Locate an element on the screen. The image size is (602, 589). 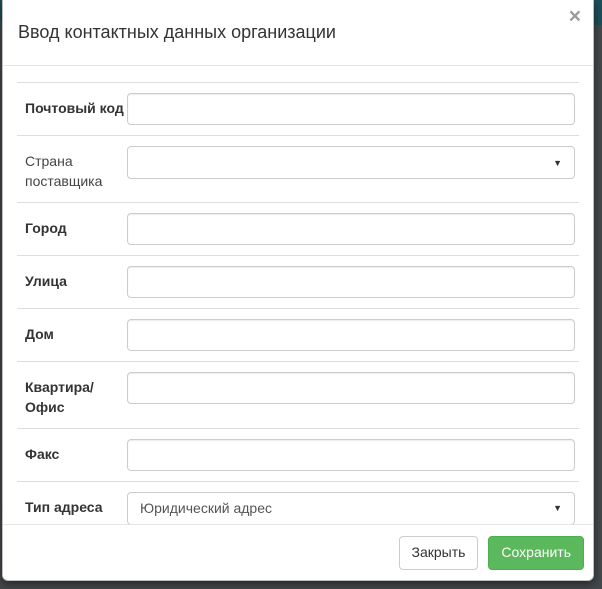
fax-input is located at coordinates (351, 454).